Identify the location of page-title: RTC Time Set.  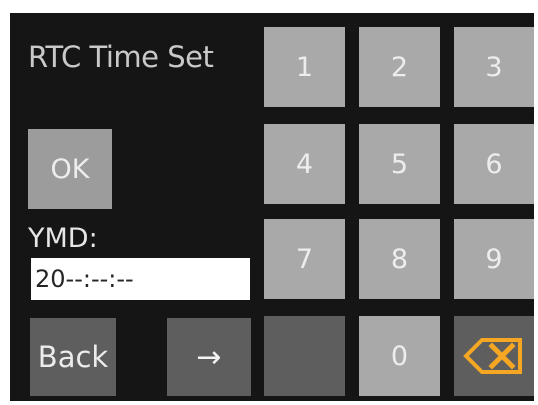
(121, 57).